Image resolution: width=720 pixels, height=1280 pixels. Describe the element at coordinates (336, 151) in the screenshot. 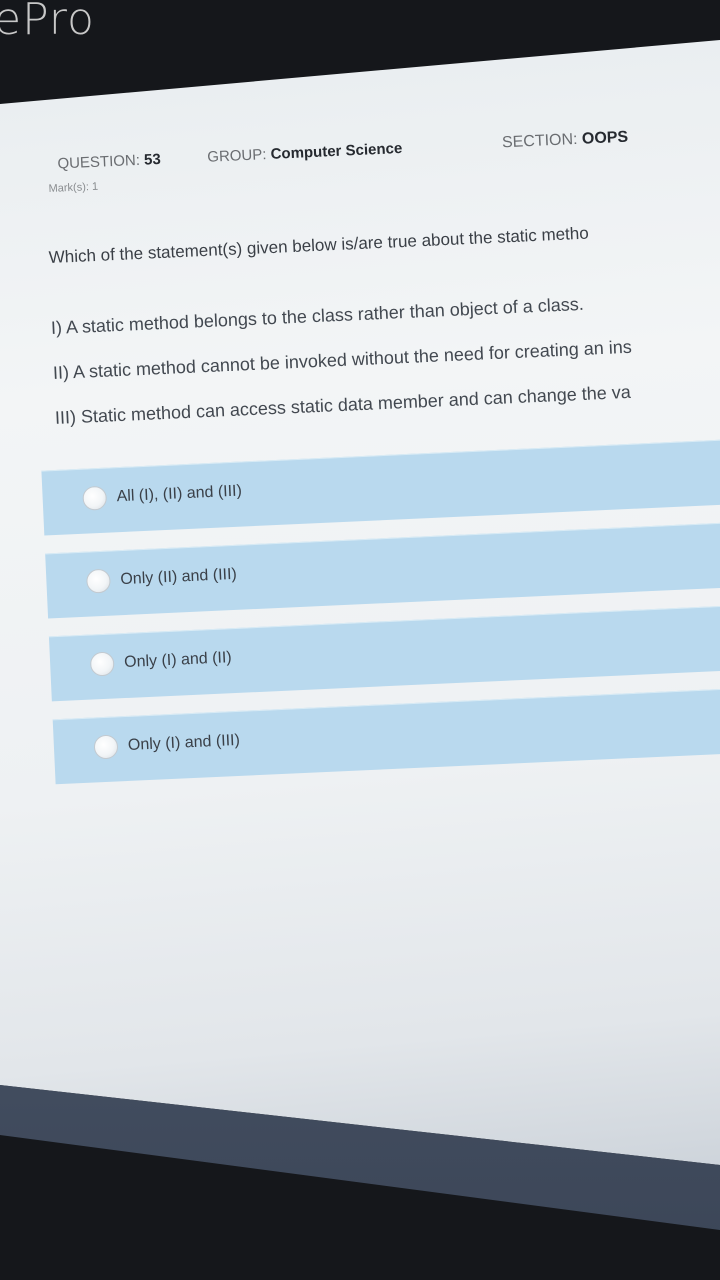

I see `group-value: Computer Science` at that location.